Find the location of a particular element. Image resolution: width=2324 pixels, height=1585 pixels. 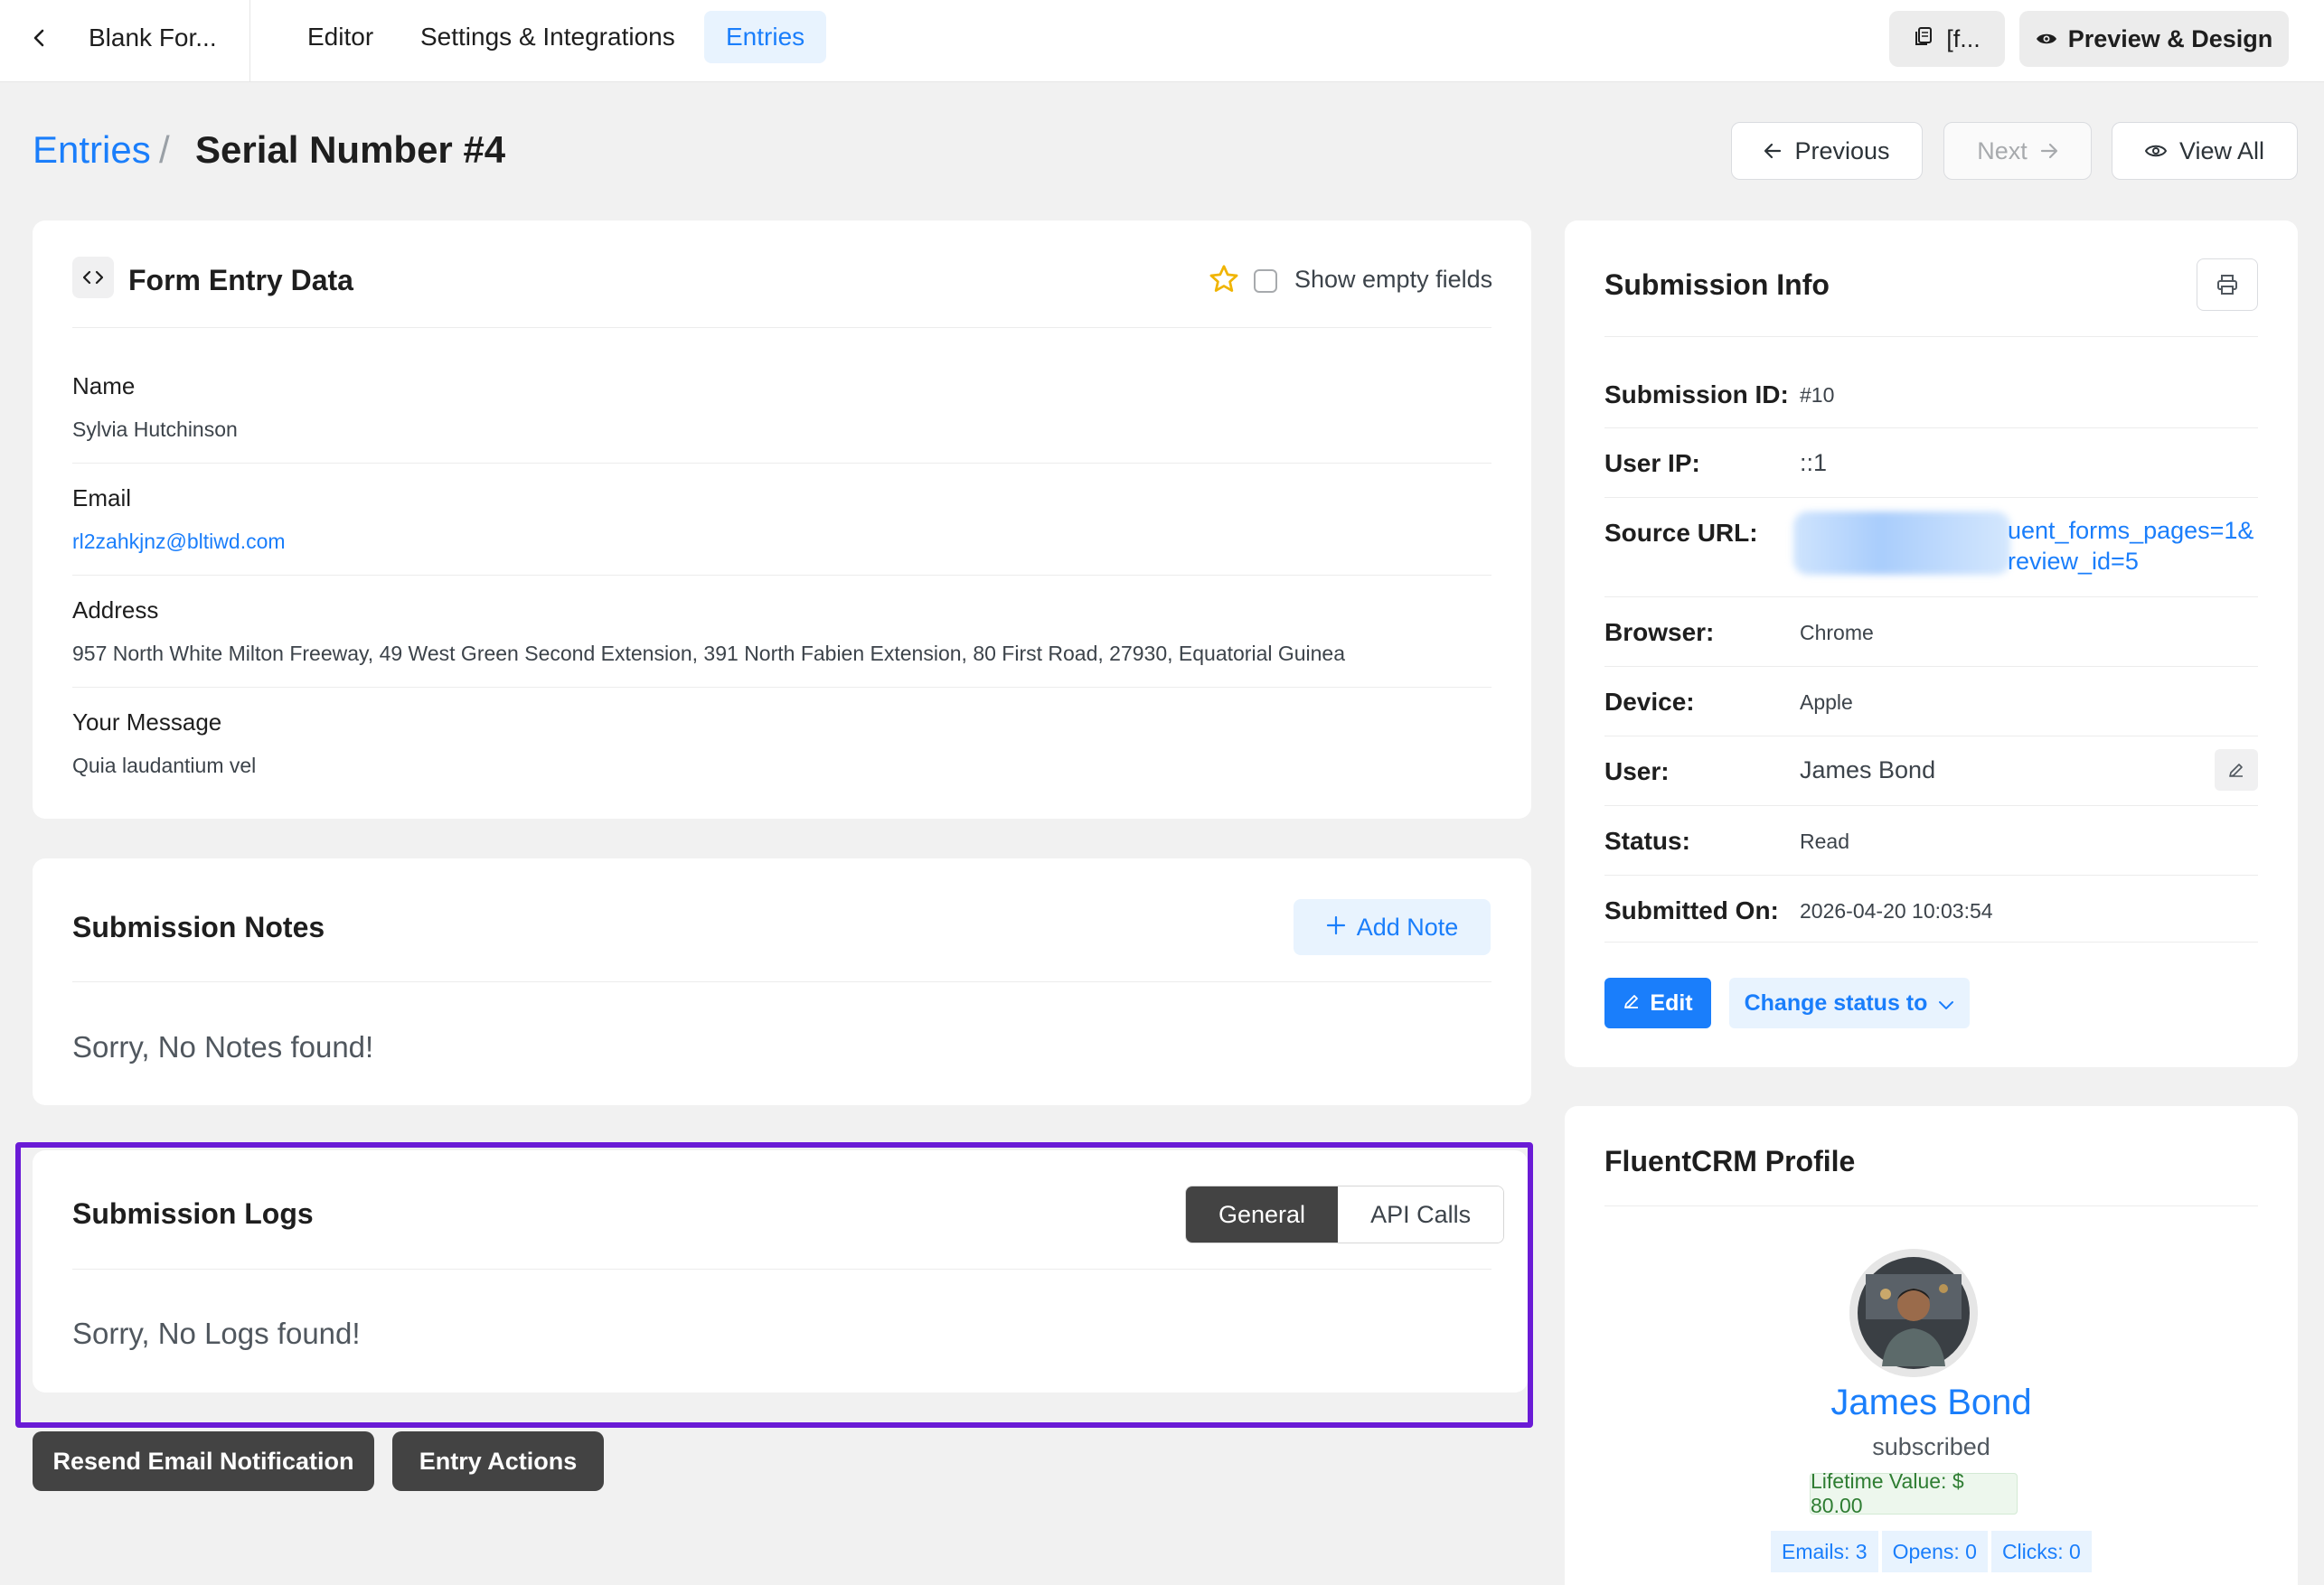

opens-stat: Opens: 0 is located at coordinates (1934, 1551).